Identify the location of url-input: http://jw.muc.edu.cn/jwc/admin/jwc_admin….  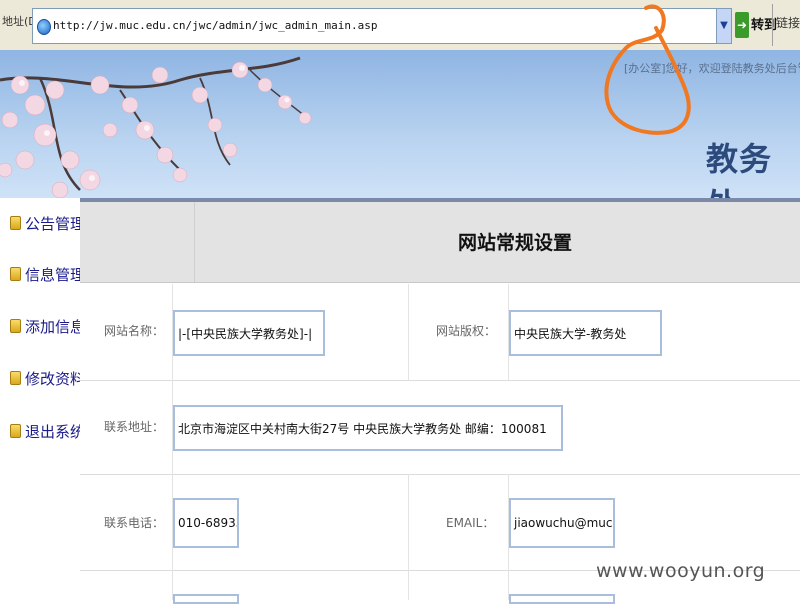
(382, 26).